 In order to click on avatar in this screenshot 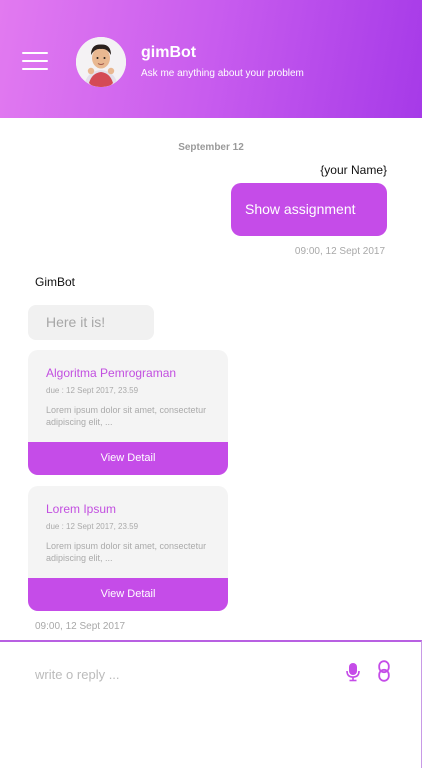, I will do `click(101, 62)`.